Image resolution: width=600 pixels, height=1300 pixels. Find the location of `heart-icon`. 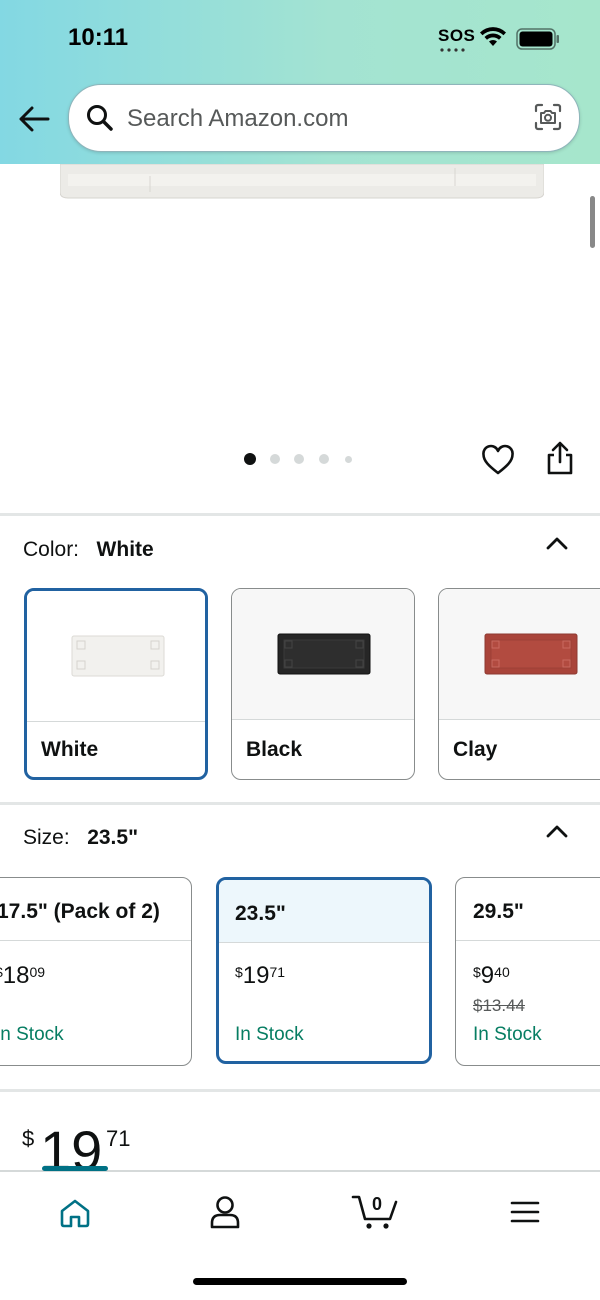

heart-icon is located at coordinates (498, 460).